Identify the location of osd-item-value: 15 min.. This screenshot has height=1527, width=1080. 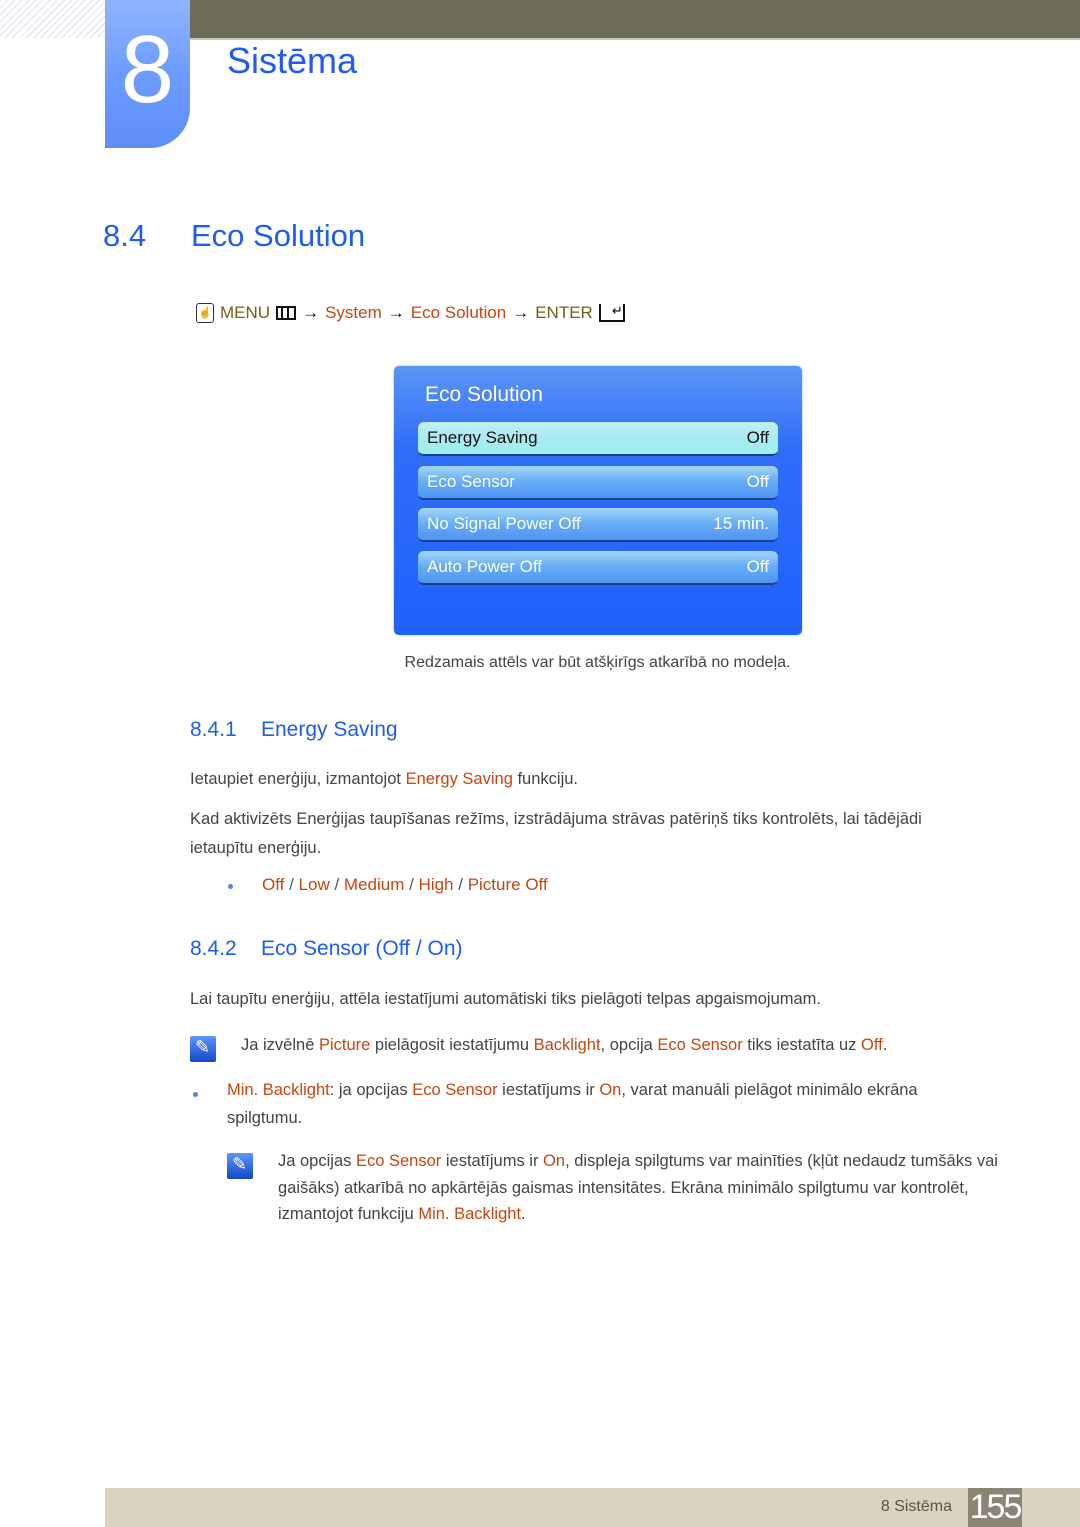
(741, 523).